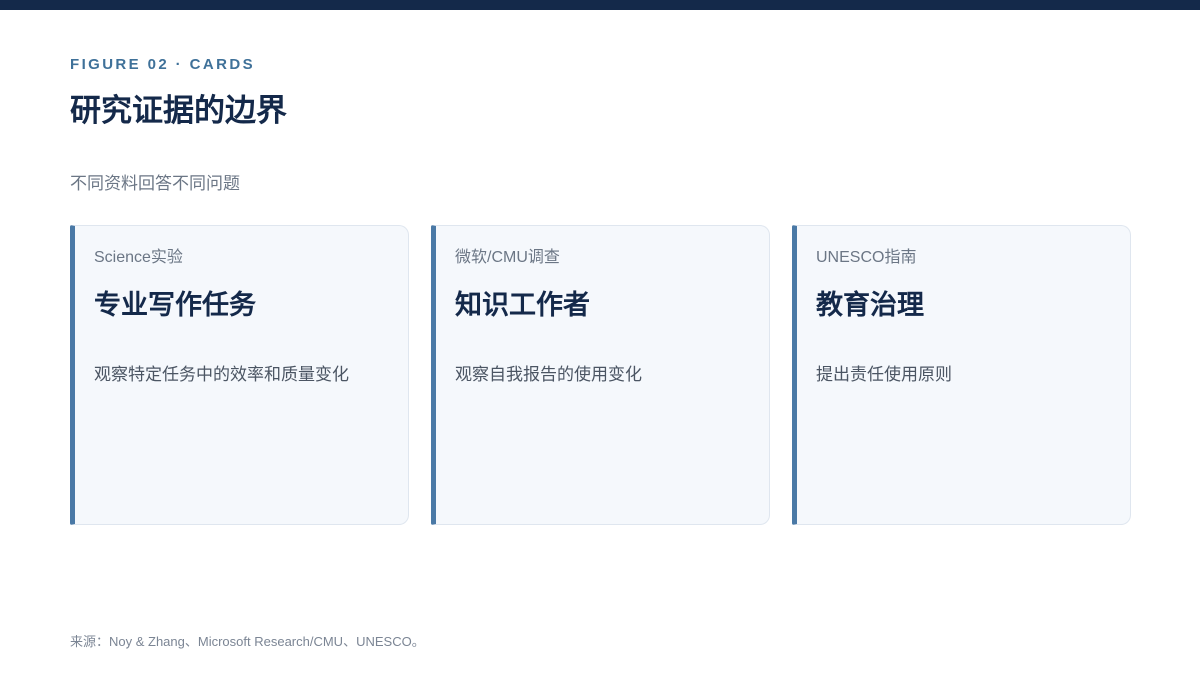  I want to click on card-heading: 知识工作者, so click(522, 305).